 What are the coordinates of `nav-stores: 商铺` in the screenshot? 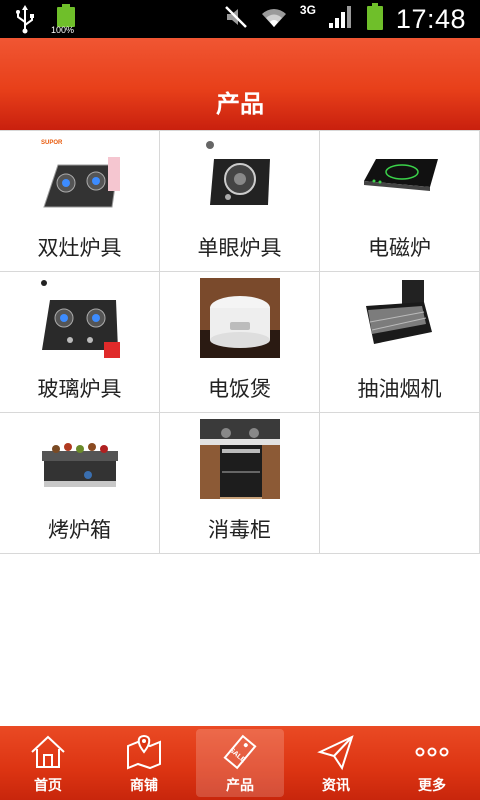 It's located at (144, 763).